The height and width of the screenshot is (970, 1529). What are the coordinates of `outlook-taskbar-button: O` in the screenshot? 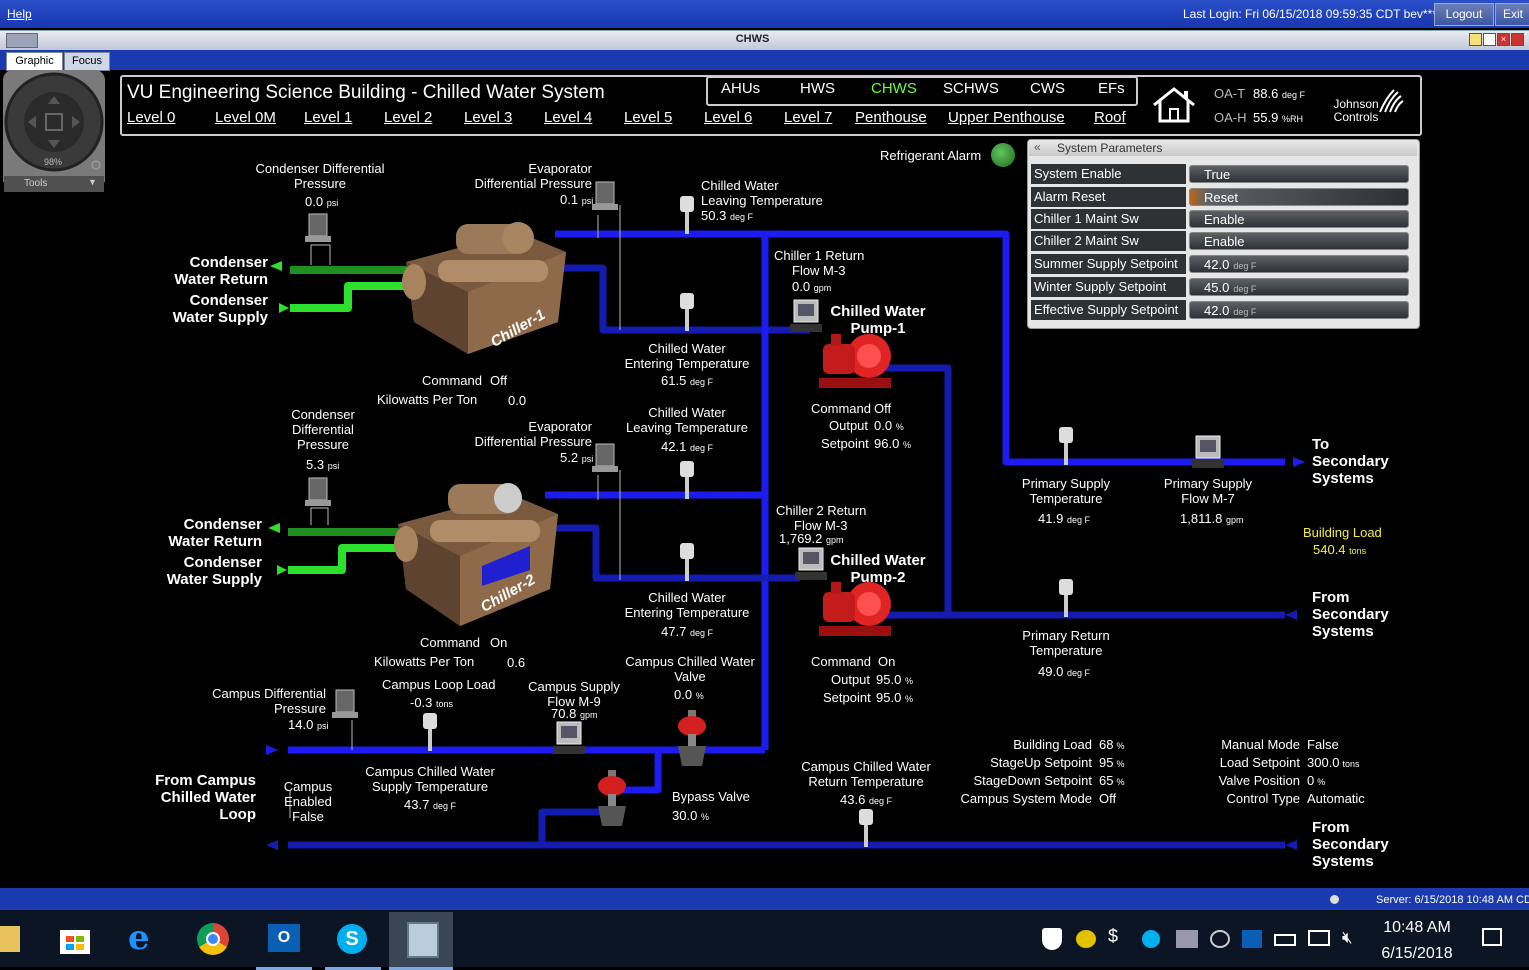 It's located at (284, 941).